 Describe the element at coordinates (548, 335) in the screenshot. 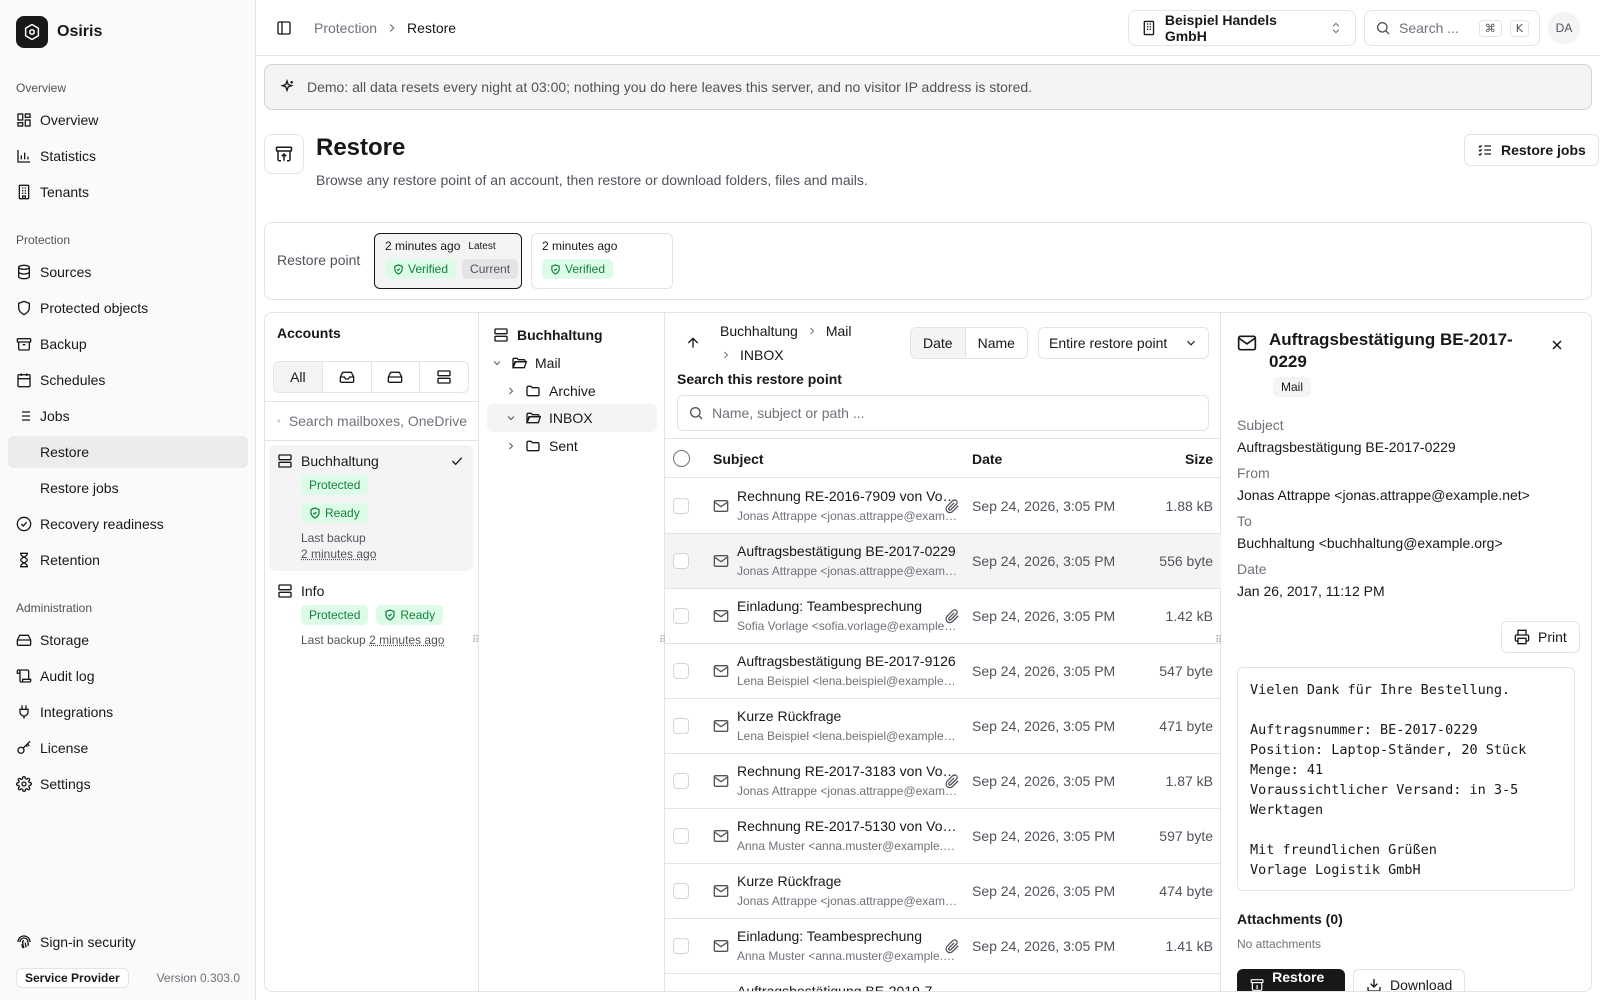

I see `tree-node-account: Buchhaltung` at that location.